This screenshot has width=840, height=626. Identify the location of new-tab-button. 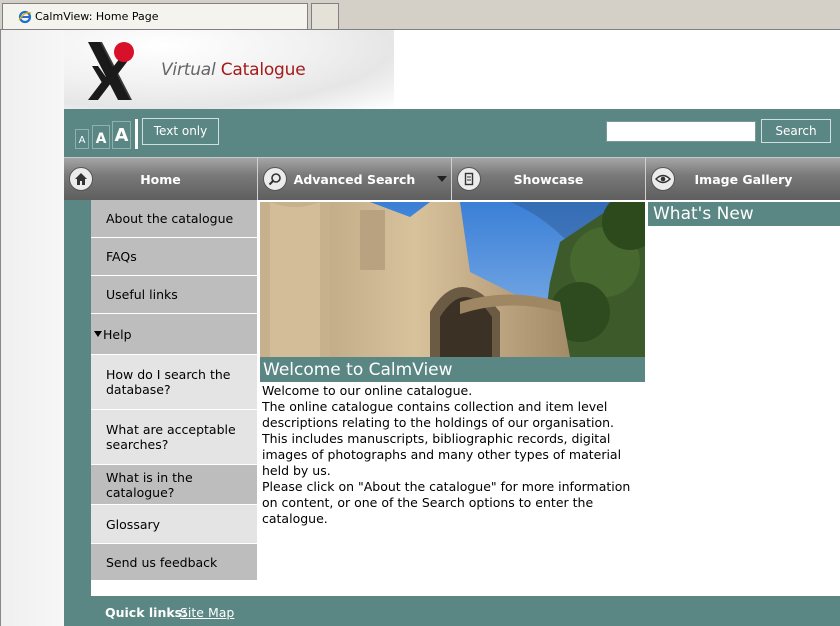
(325, 16).